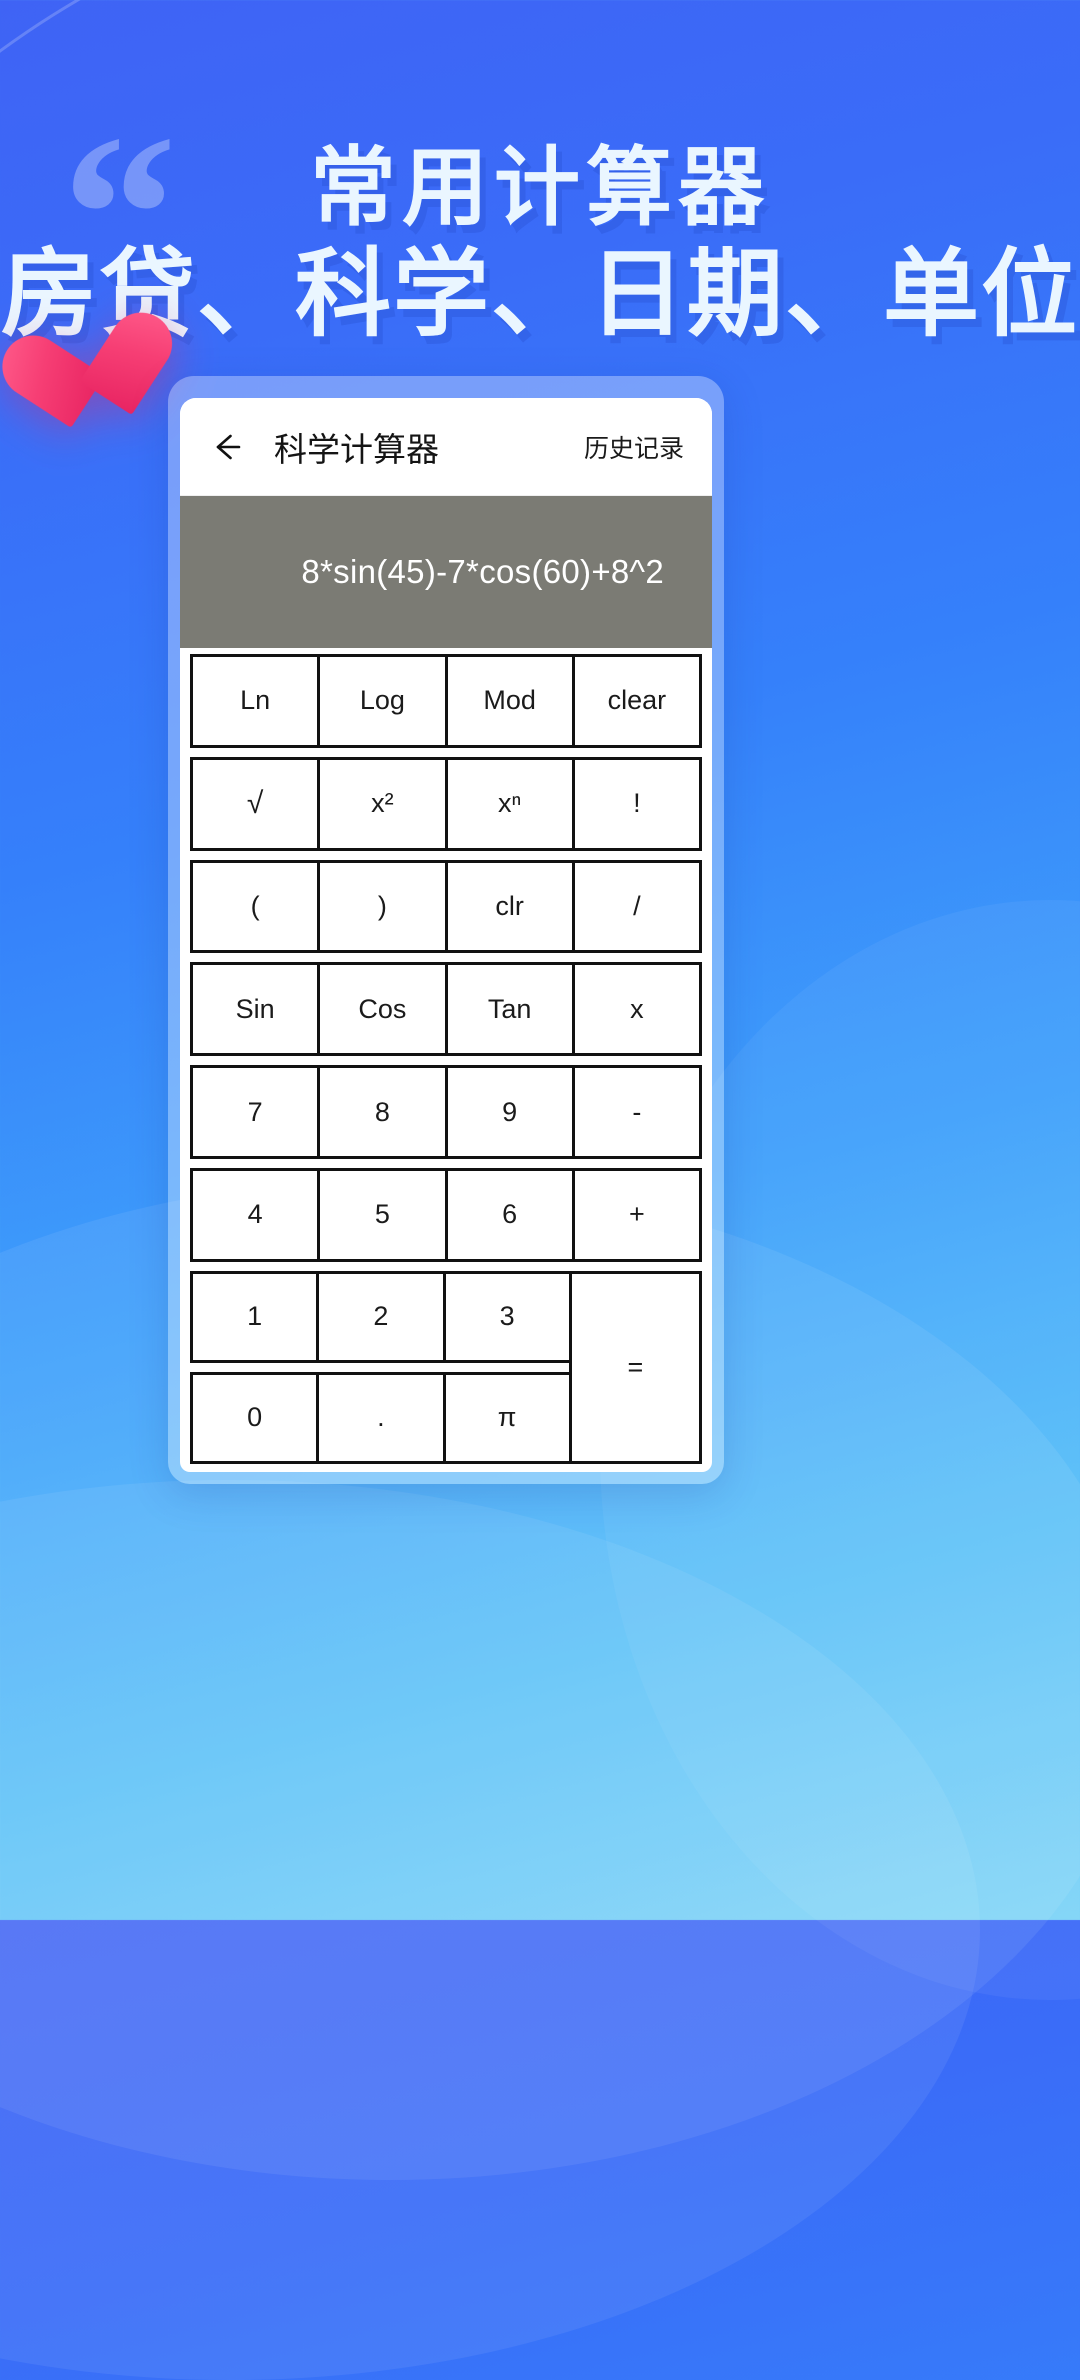 This screenshot has height=2380, width=1080. I want to click on key-mod: Mod, so click(509, 701).